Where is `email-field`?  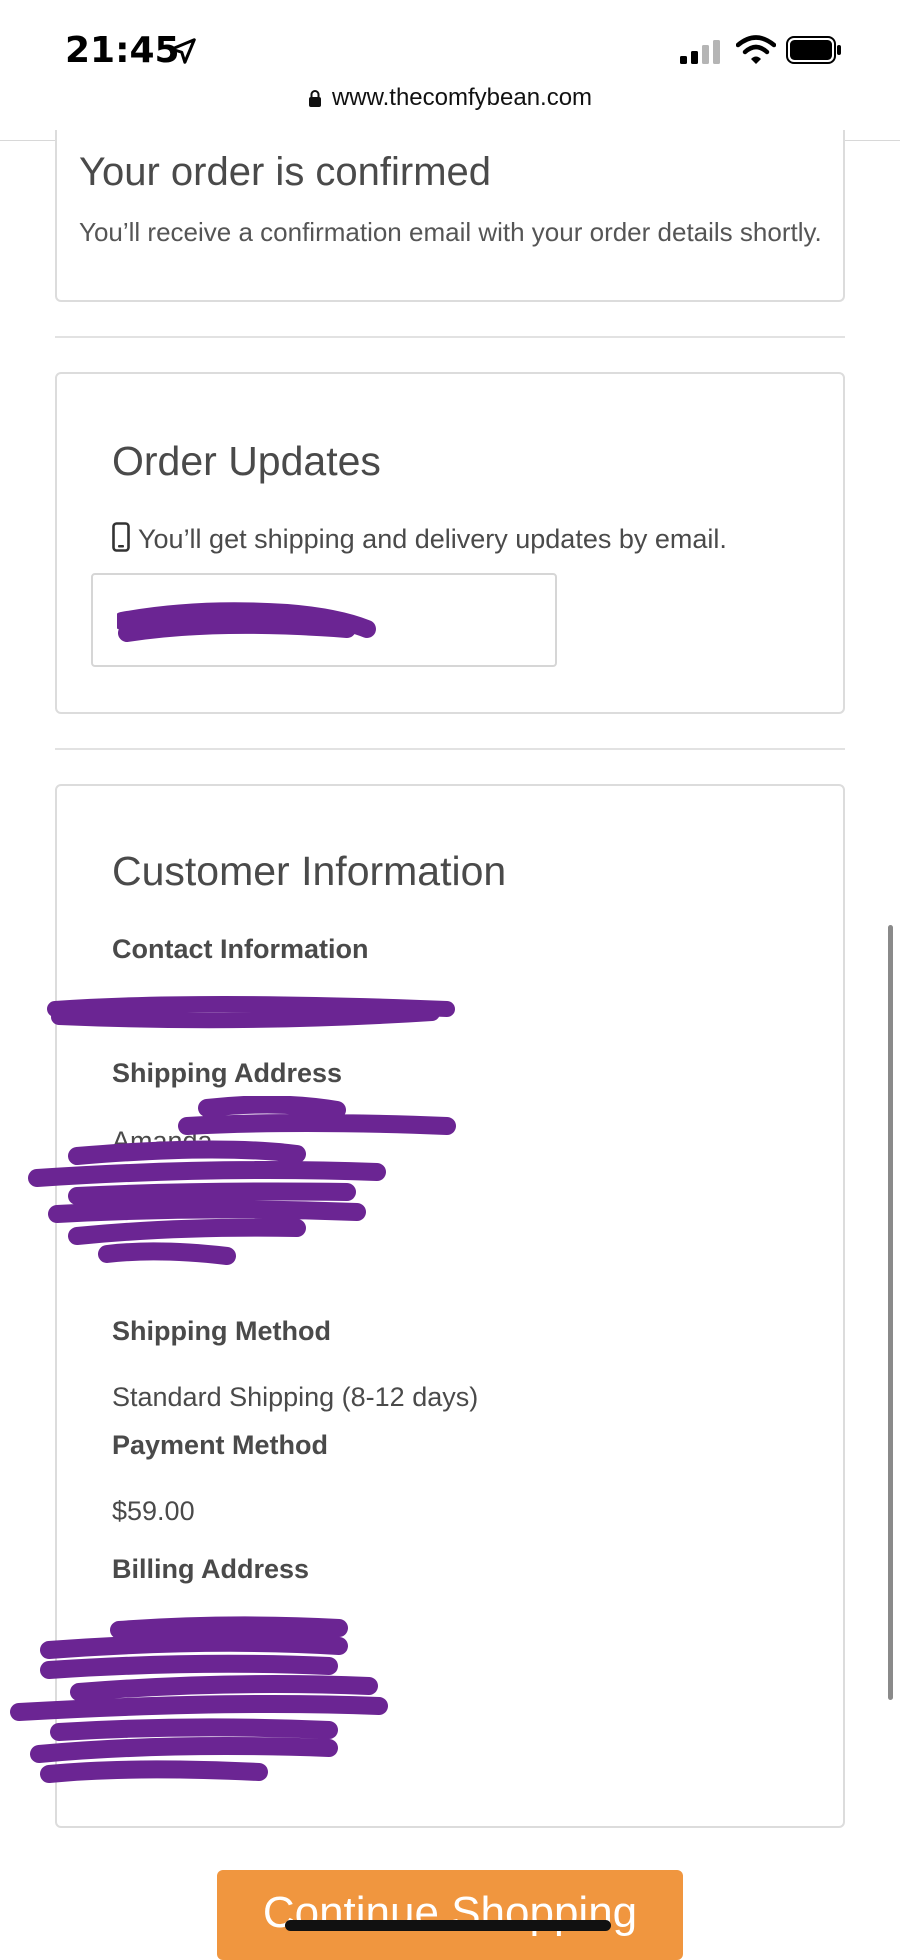
email-field is located at coordinates (324, 620).